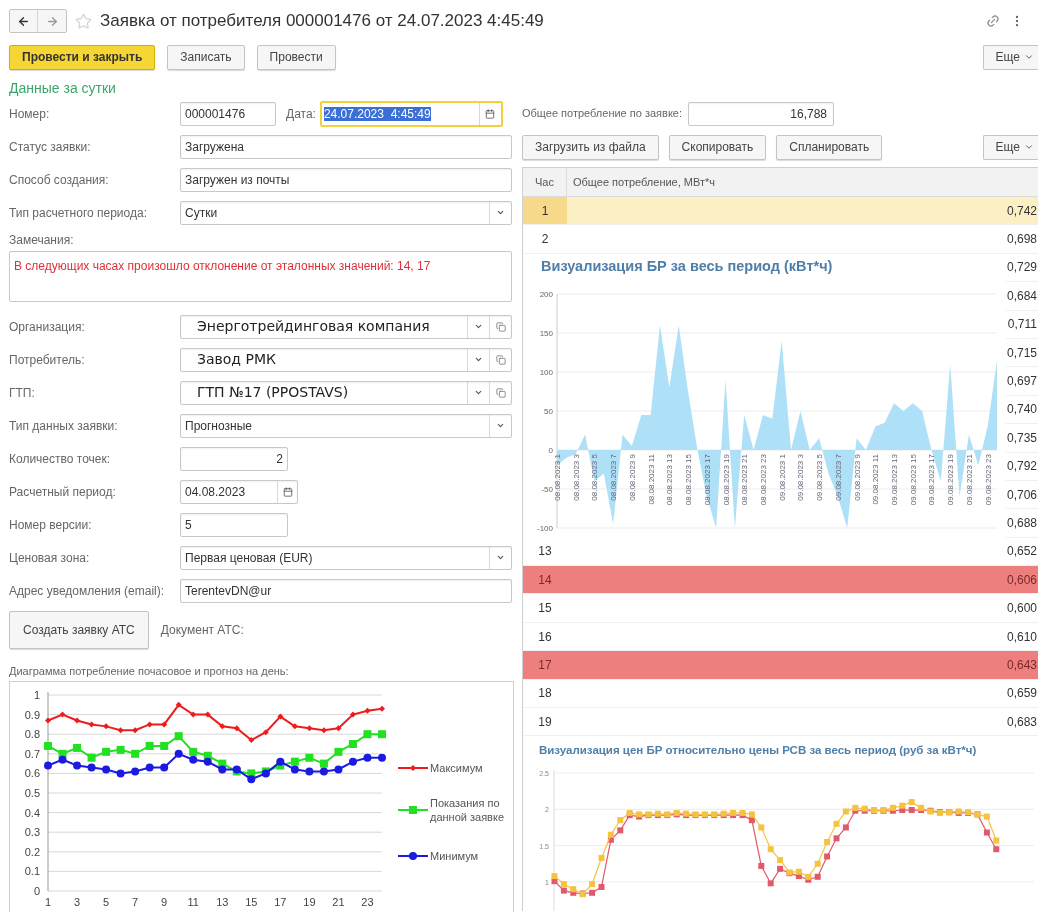 This screenshot has width=1038, height=912. I want to click on axis-label: 08.08.2023 5, so click(595, 477).